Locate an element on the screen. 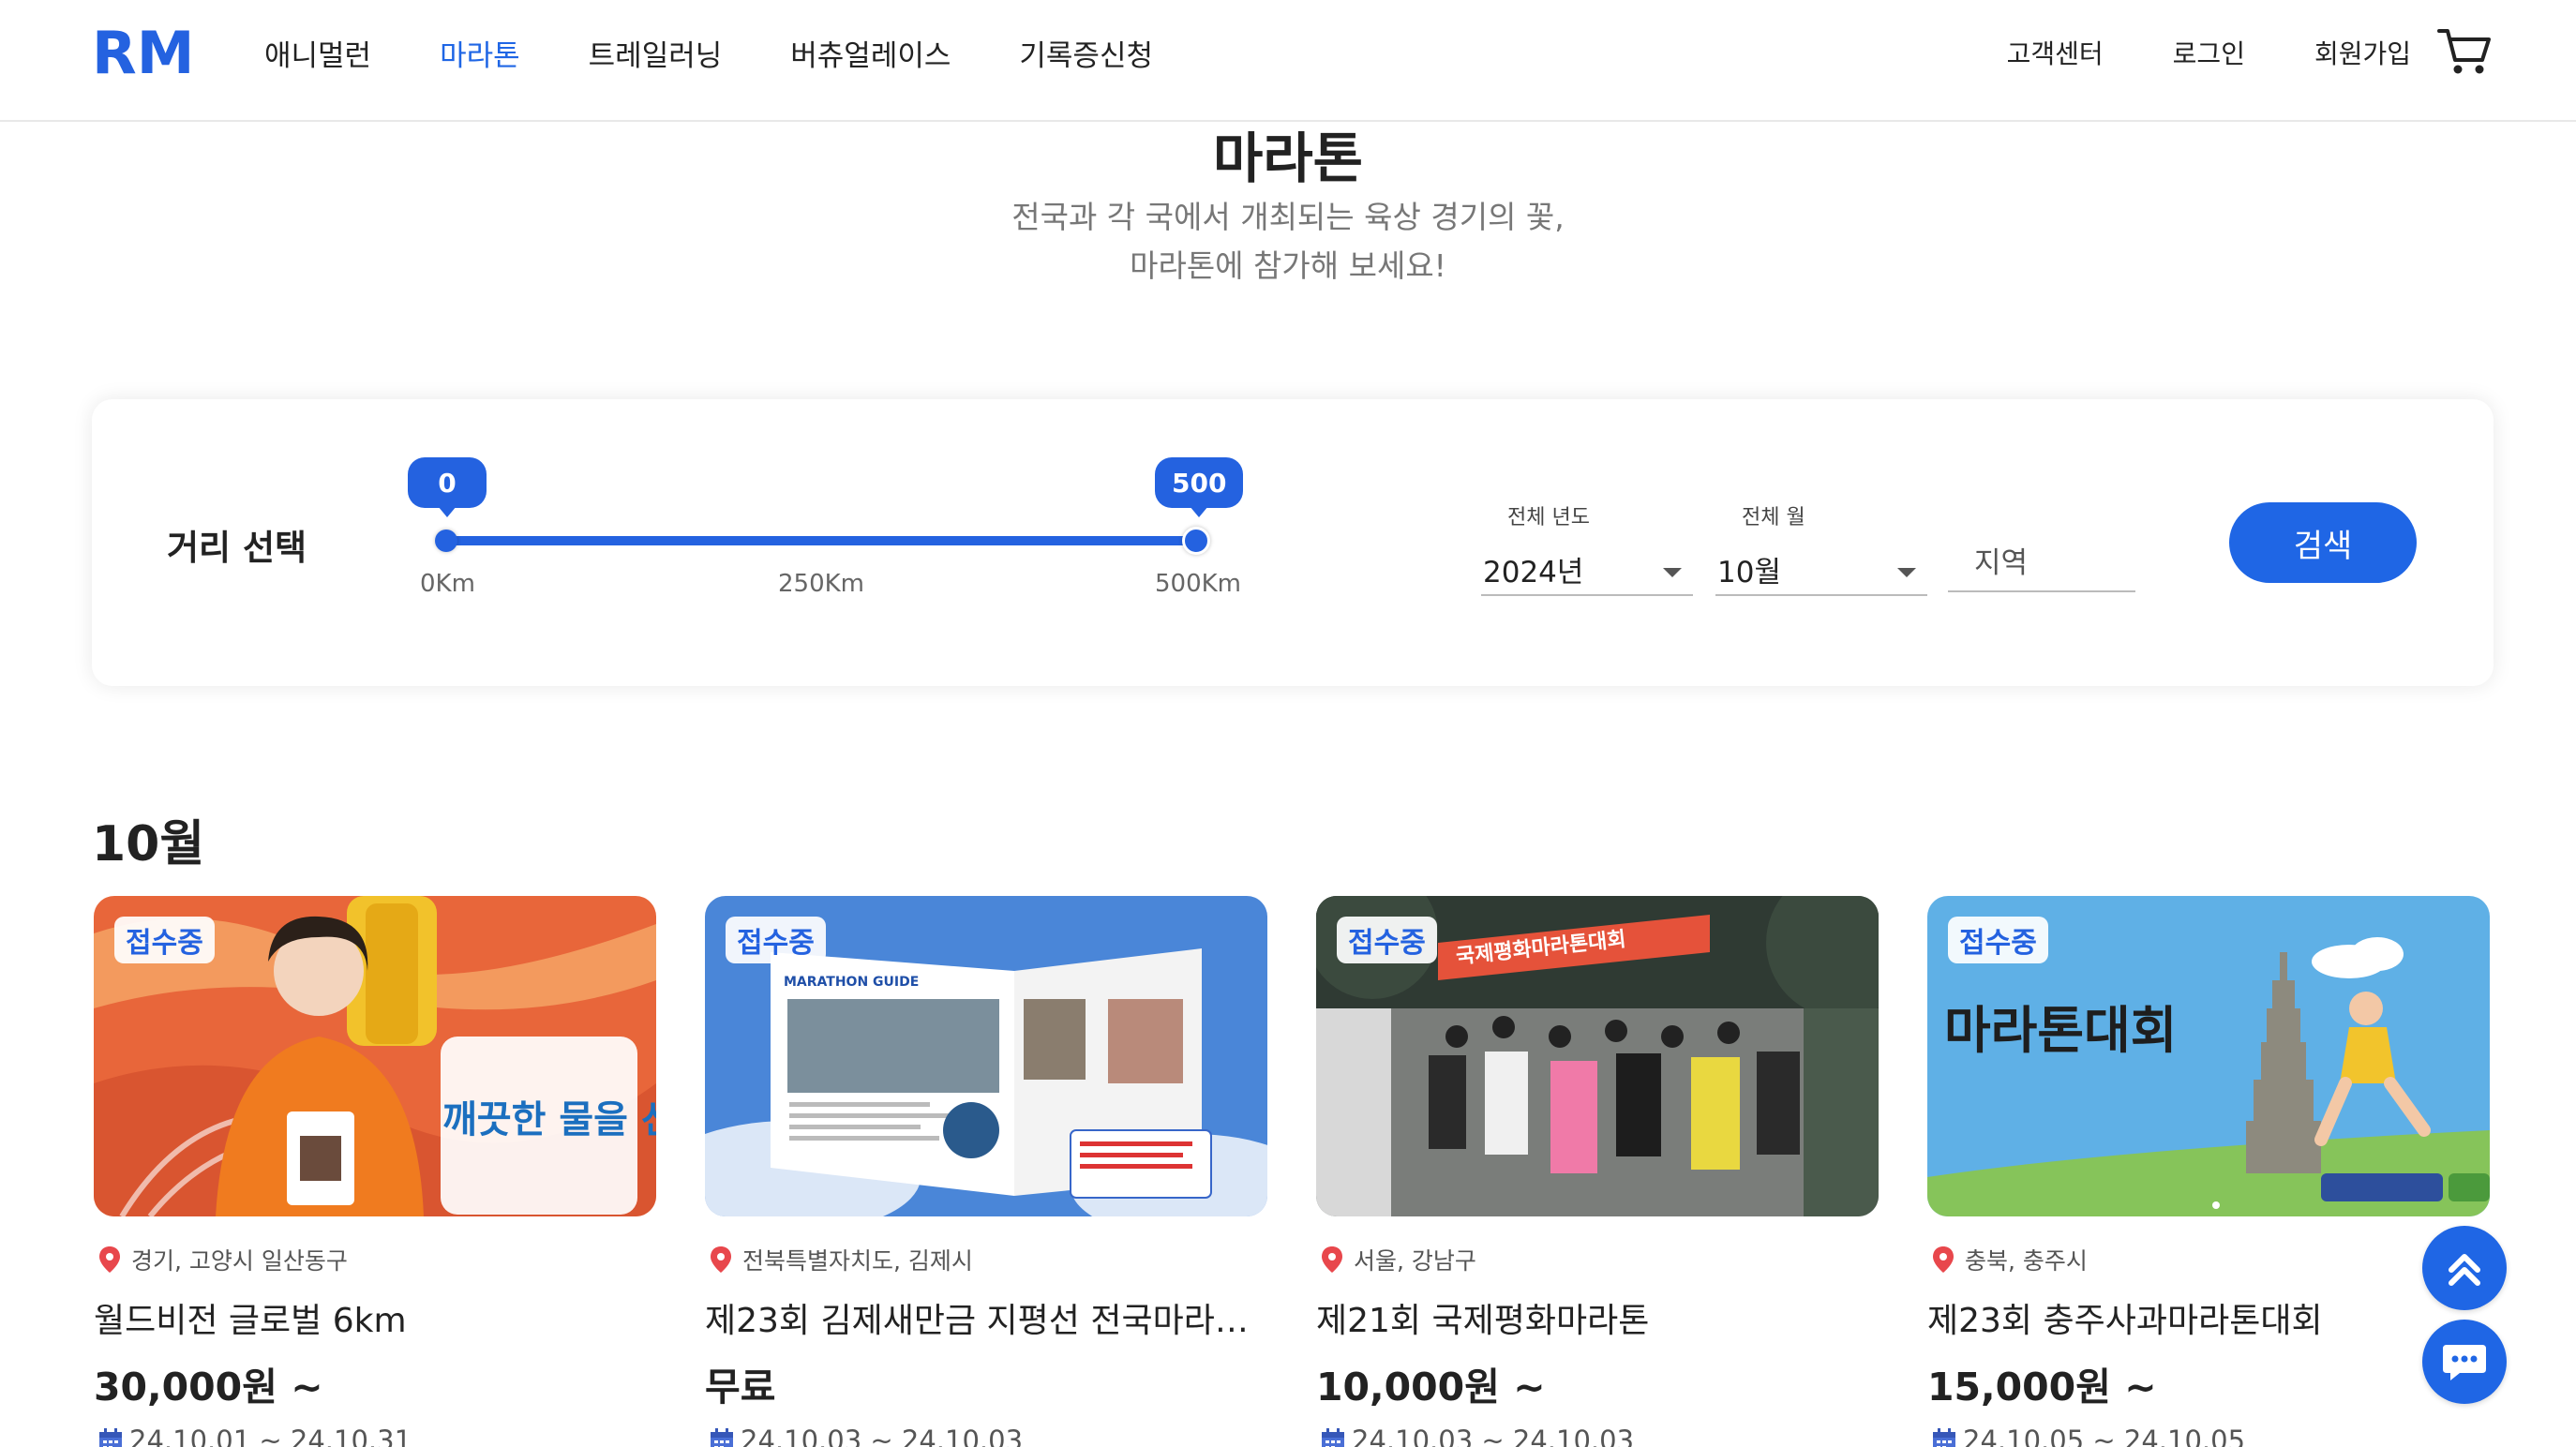 The width and height of the screenshot is (2576, 1447). region-input is located at coordinates (2042, 564).